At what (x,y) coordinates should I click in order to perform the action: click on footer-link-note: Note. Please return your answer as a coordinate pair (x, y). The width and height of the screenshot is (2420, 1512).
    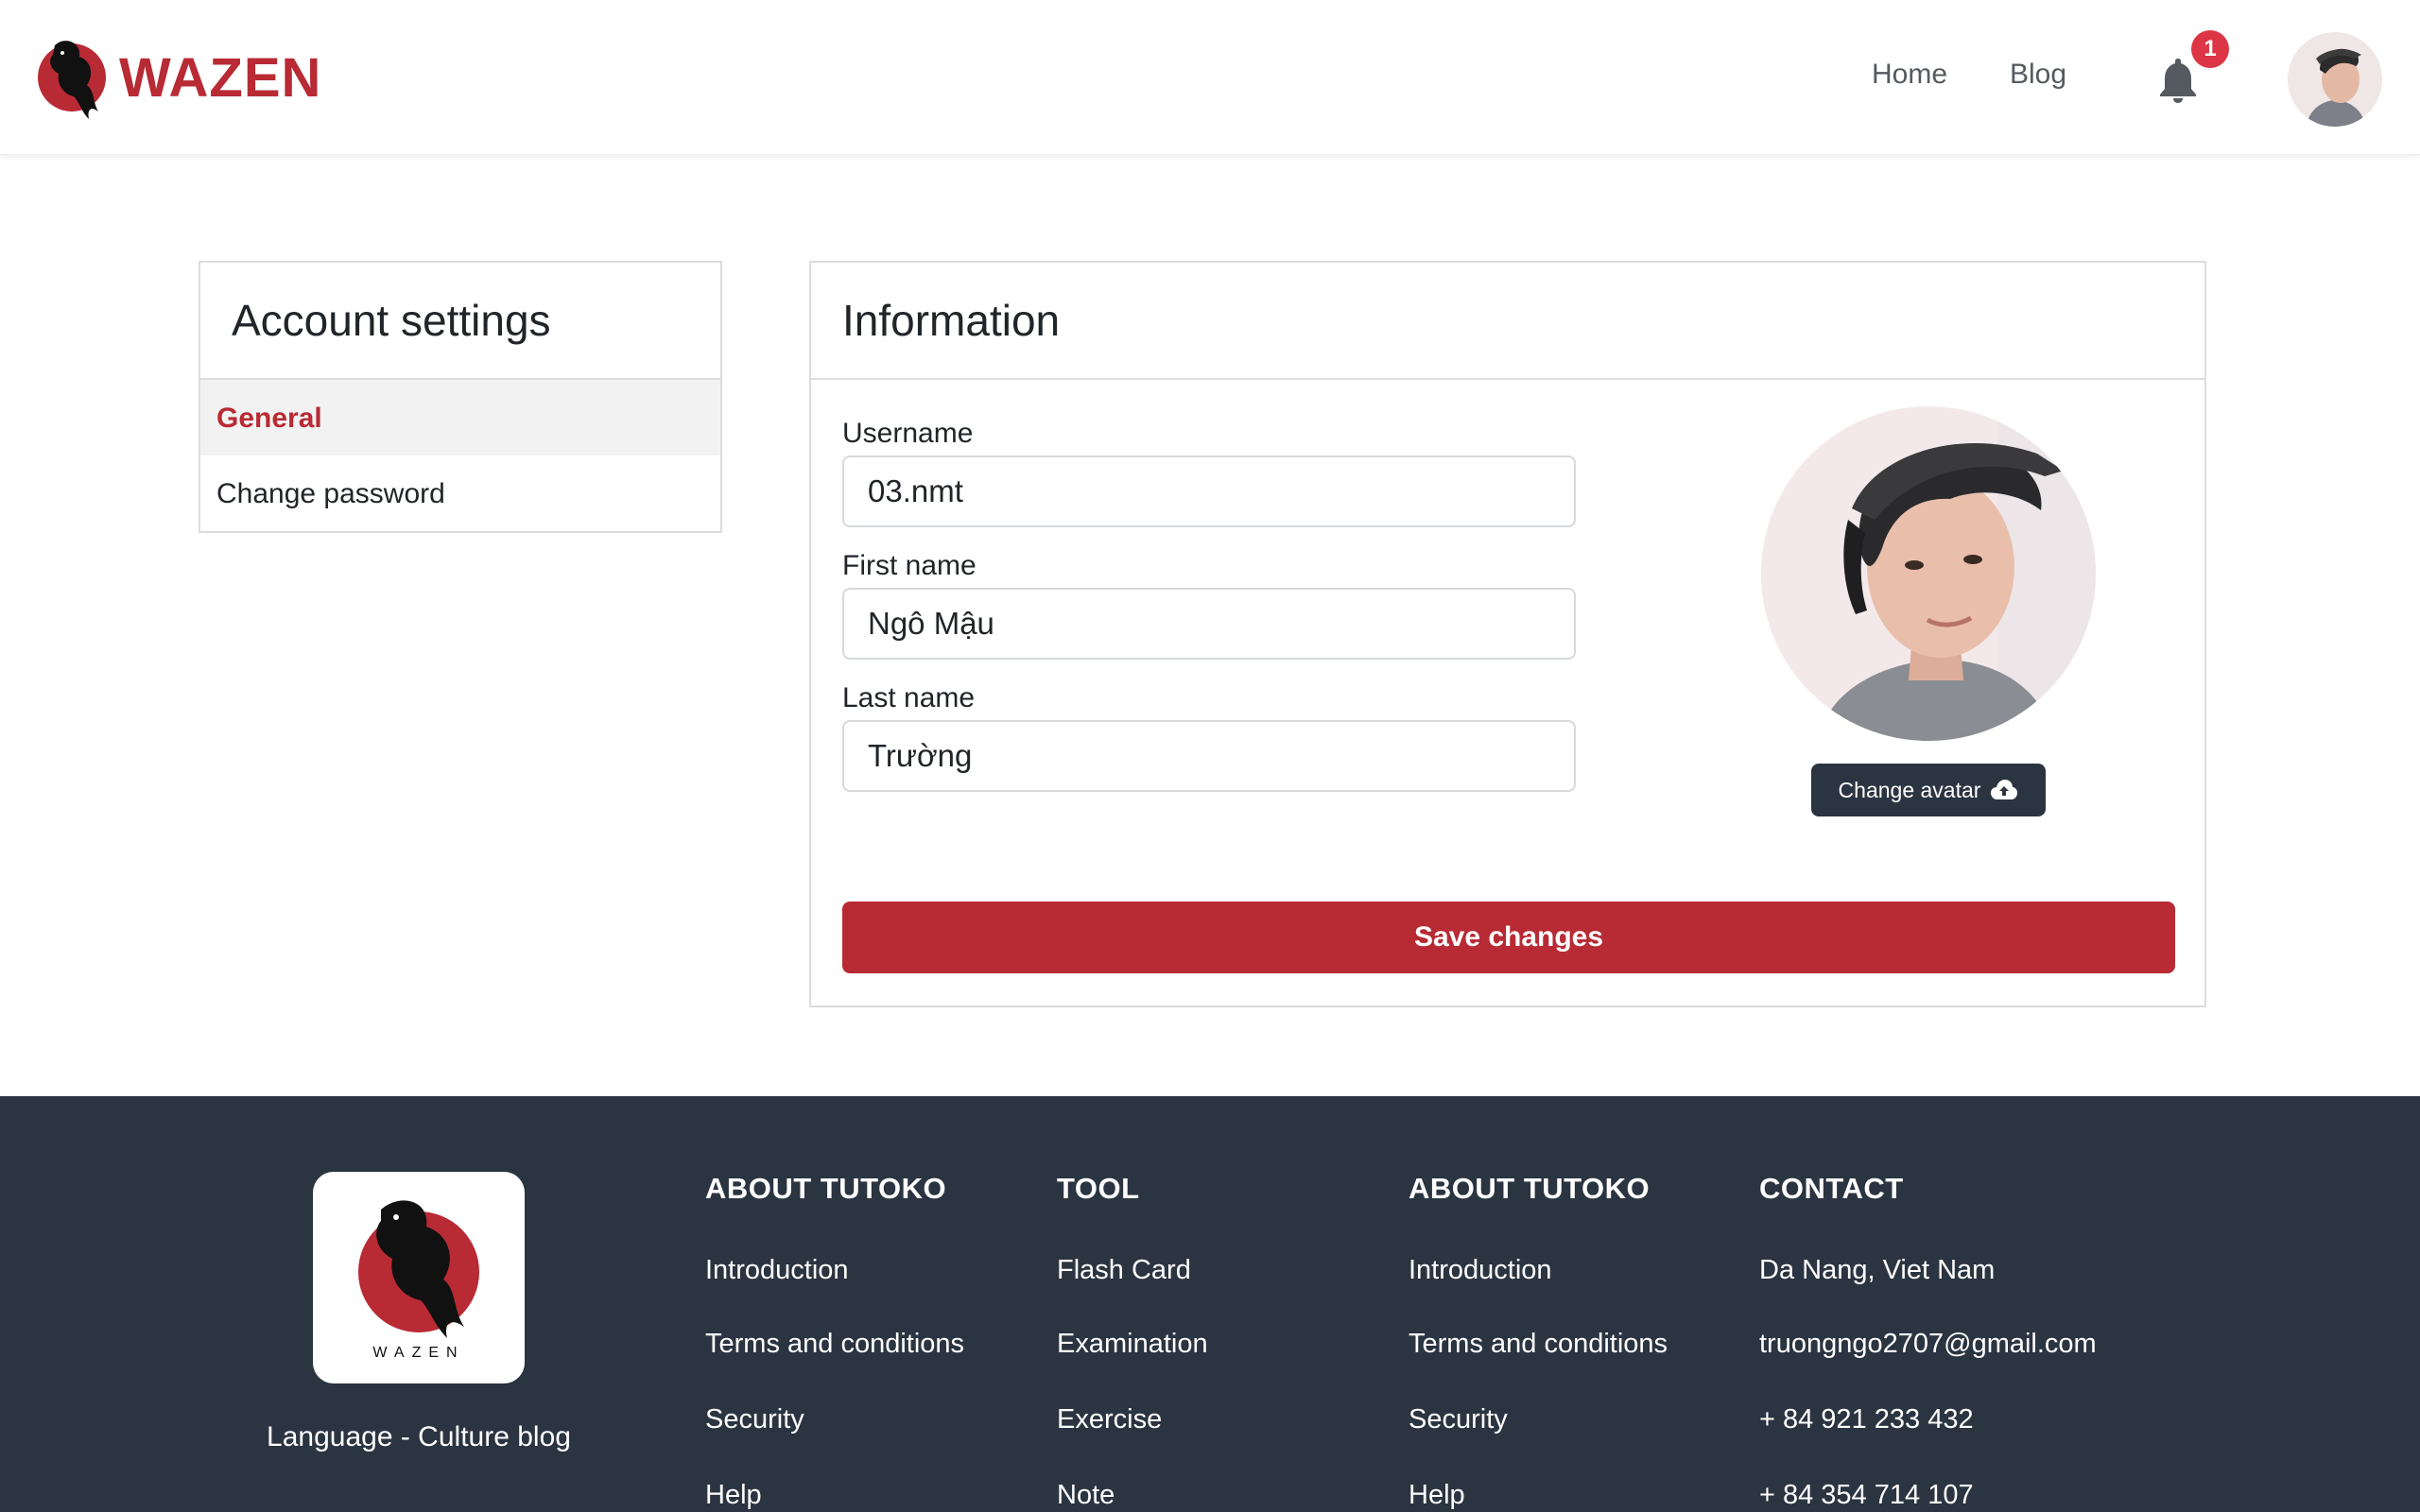
    Looking at the image, I should click on (1132, 1480).